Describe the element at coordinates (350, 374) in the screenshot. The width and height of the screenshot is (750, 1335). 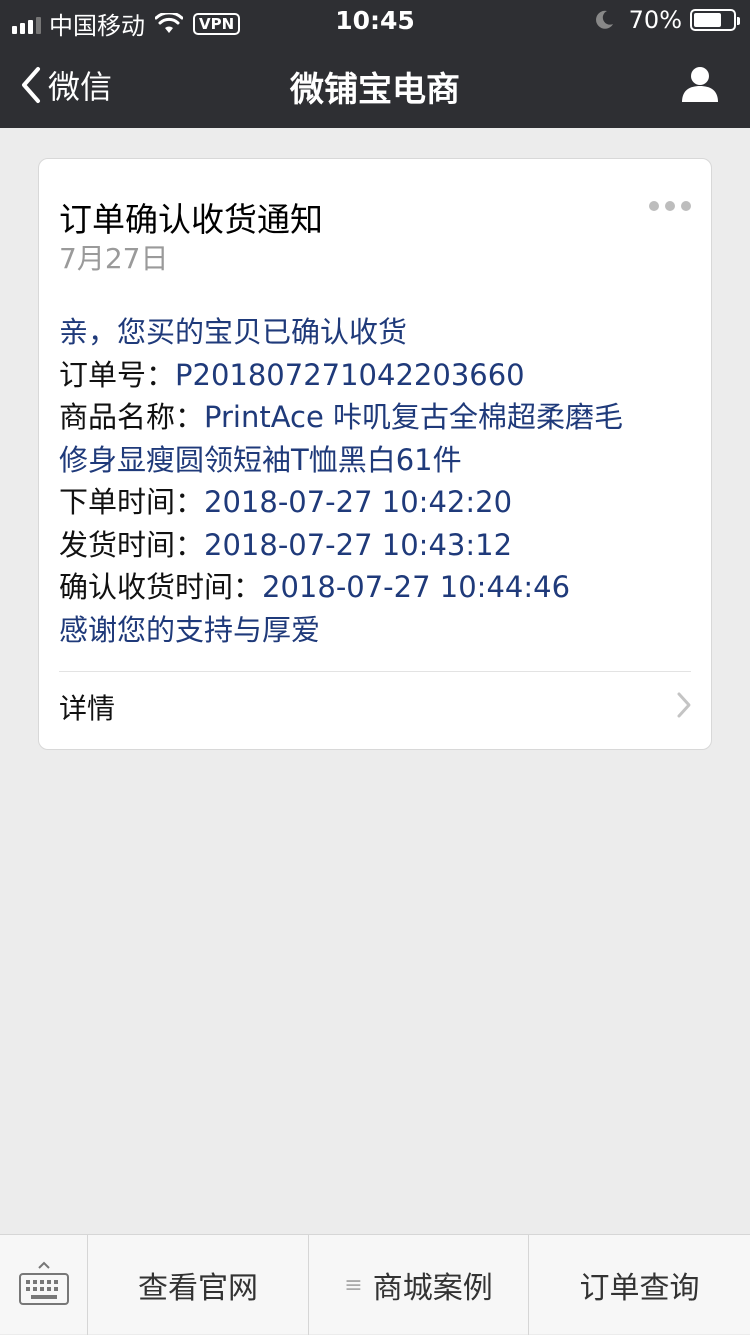
I see `order-number-value: P201807271042203660` at that location.